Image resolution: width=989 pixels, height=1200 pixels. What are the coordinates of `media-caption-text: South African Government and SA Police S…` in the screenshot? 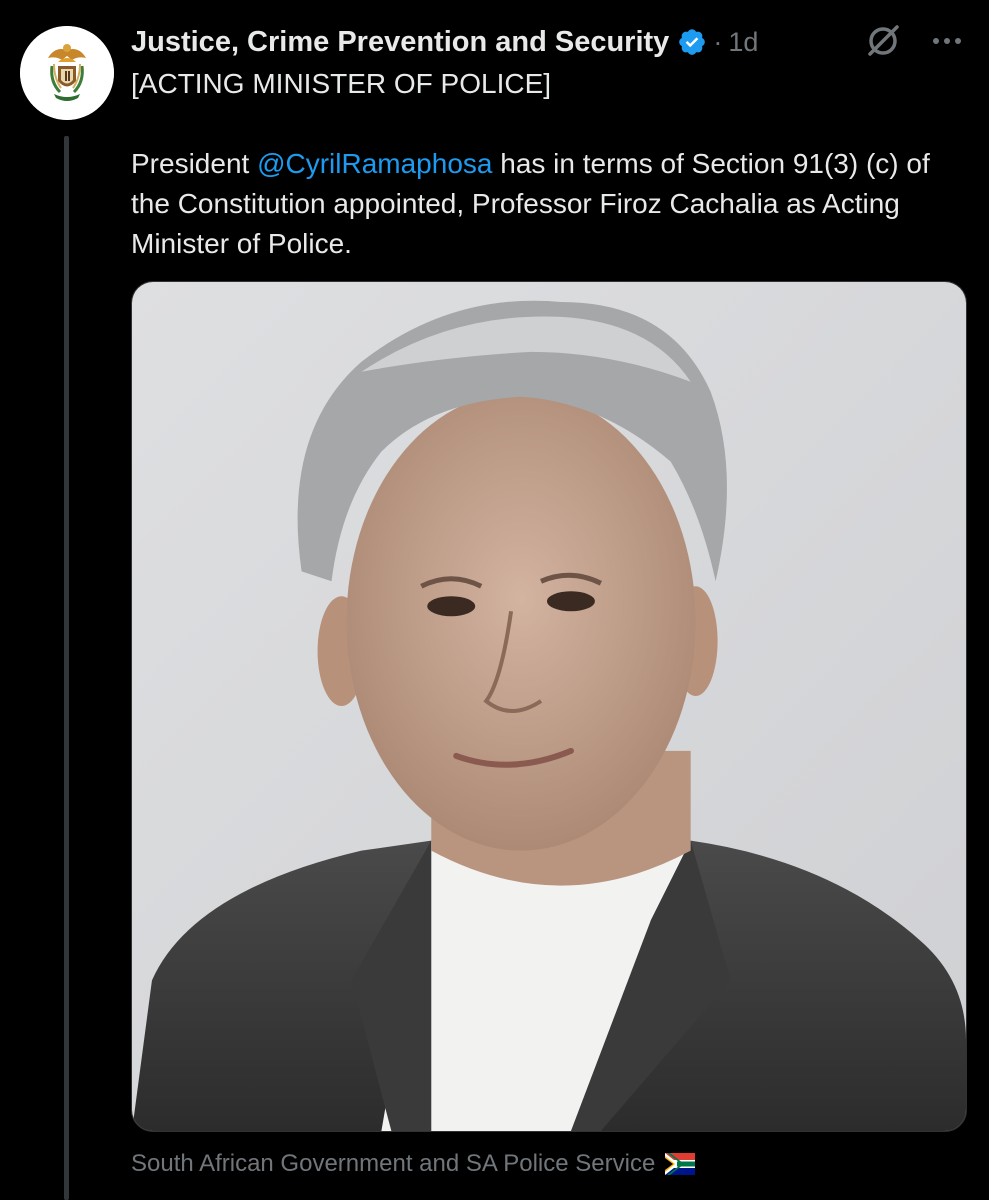 It's located at (393, 1163).